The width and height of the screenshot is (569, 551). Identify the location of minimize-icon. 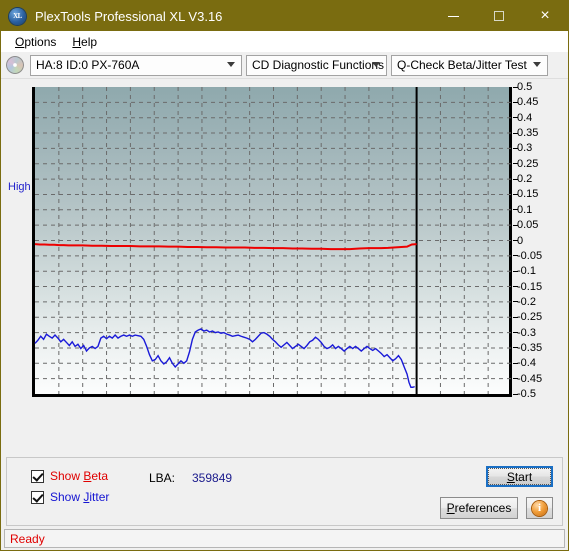
(453, 16).